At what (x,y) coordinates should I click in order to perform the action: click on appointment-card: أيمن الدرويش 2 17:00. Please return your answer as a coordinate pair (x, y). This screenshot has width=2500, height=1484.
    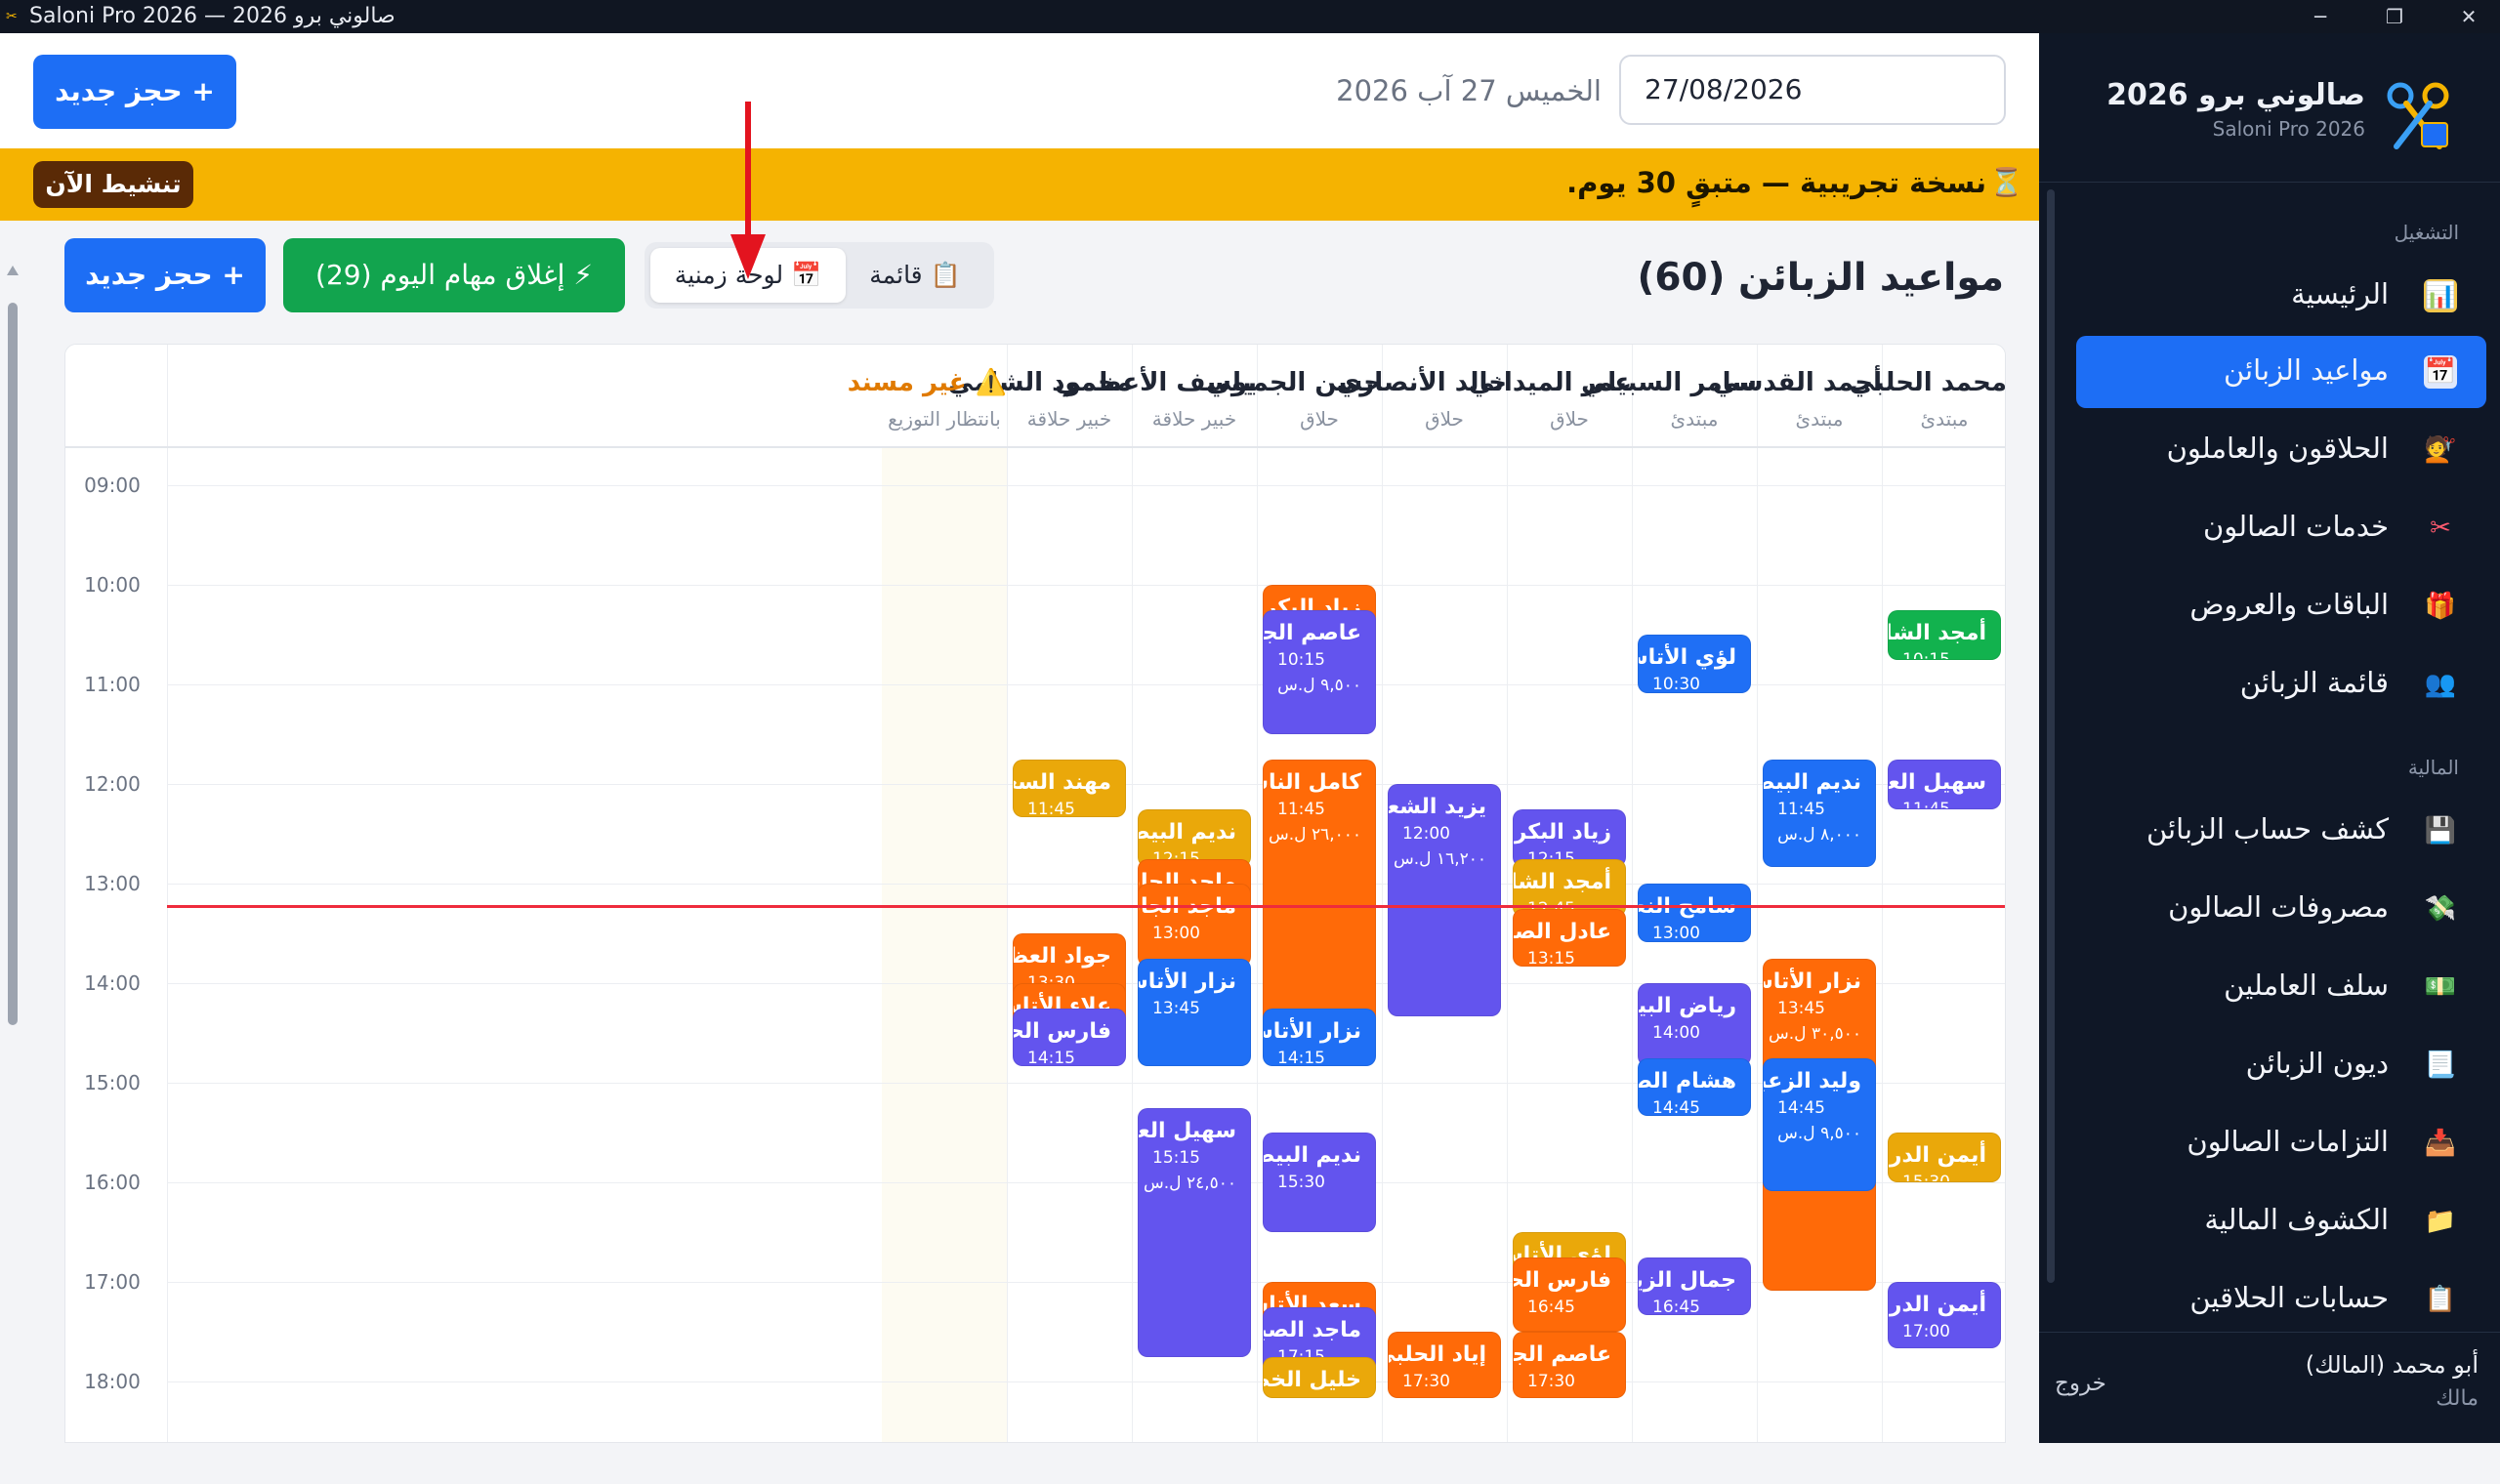
    Looking at the image, I should click on (1945, 1315).